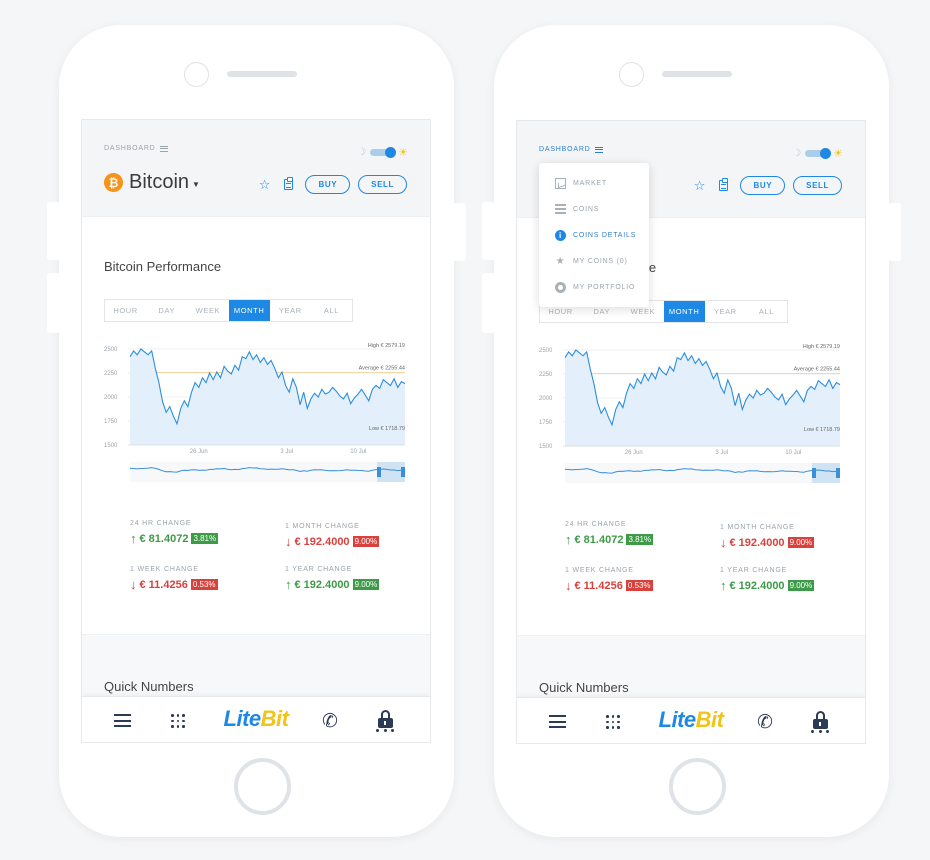  Describe the element at coordinates (166, 310) in the screenshot. I see `tab-day: DAY` at that location.